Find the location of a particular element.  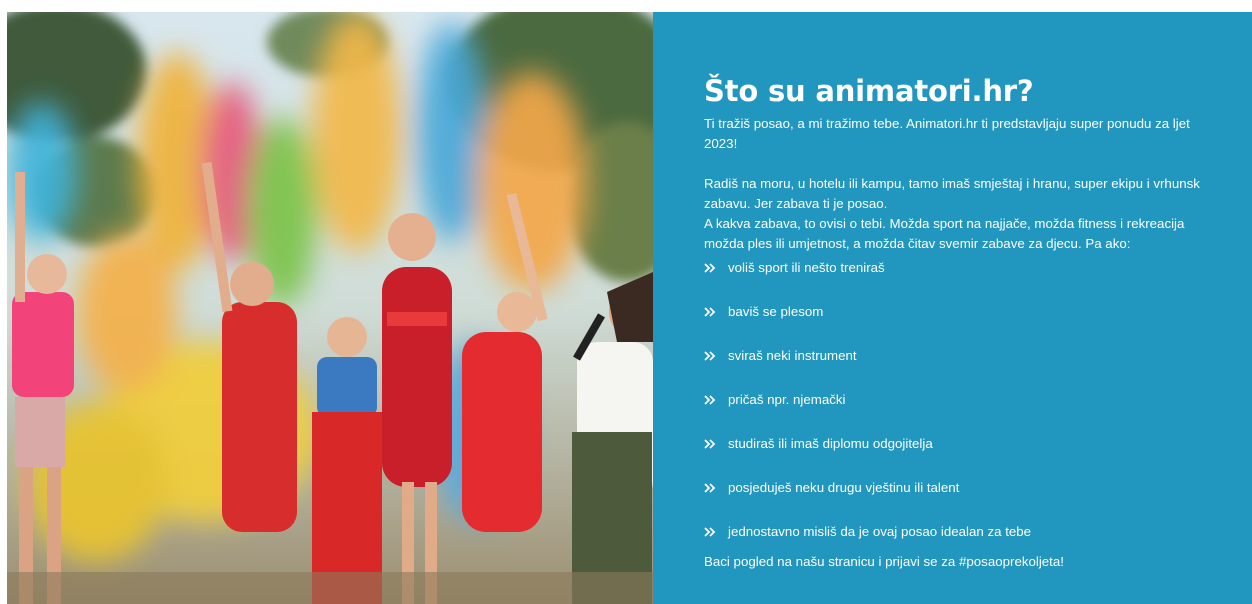

intro-text-line: 2023! is located at coordinates (721, 143).